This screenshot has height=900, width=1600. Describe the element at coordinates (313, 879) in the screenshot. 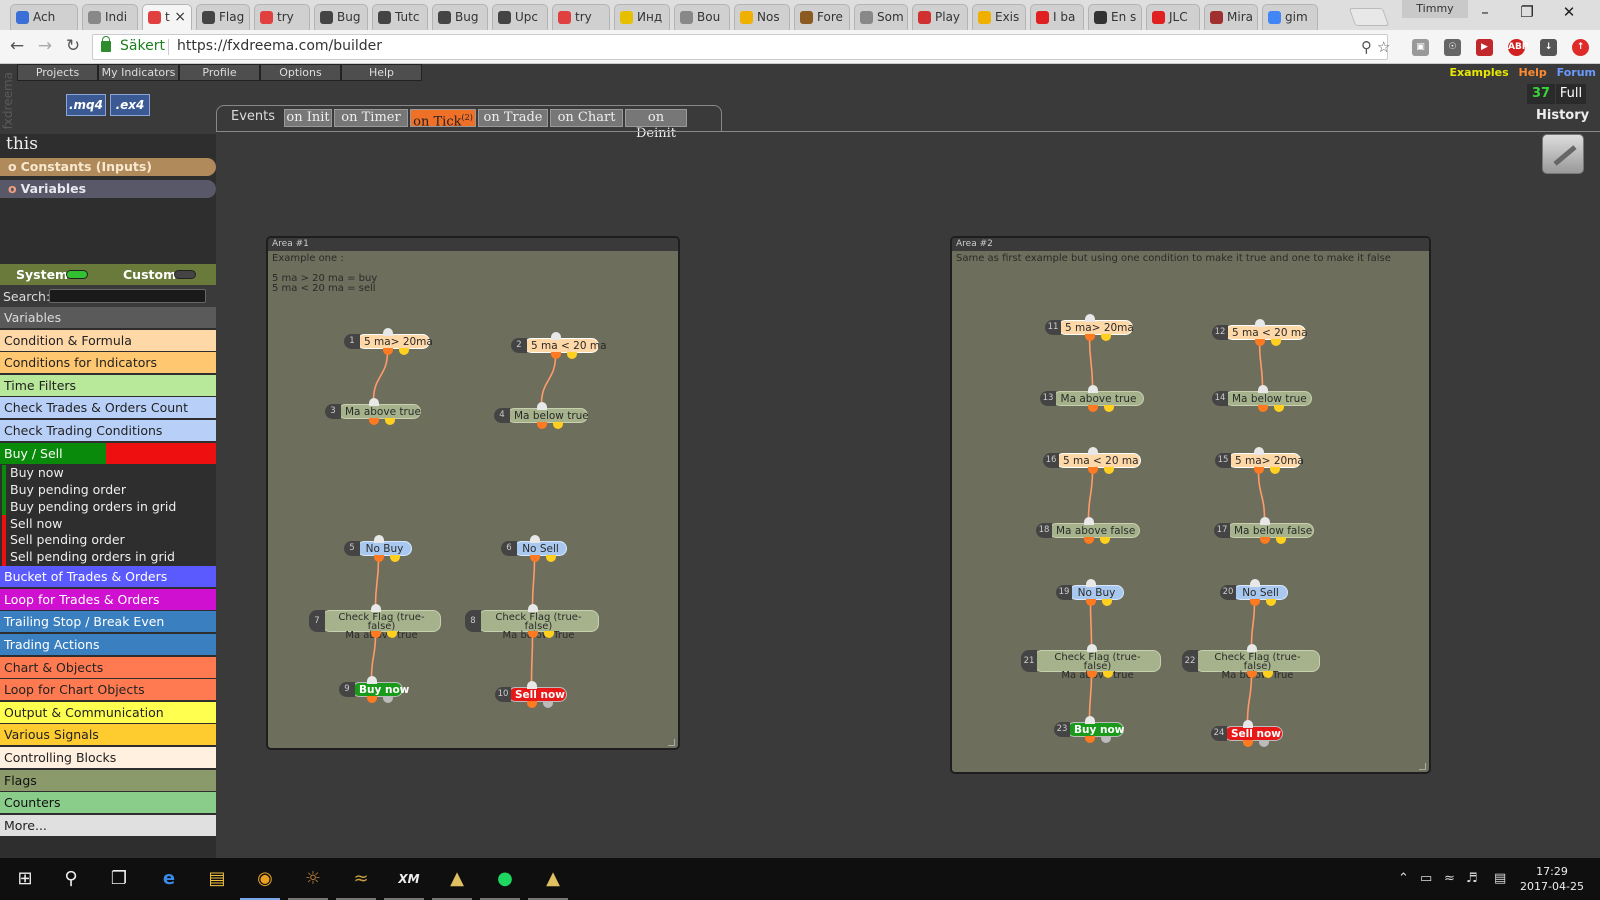

I see `game-icon: ☼` at that location.